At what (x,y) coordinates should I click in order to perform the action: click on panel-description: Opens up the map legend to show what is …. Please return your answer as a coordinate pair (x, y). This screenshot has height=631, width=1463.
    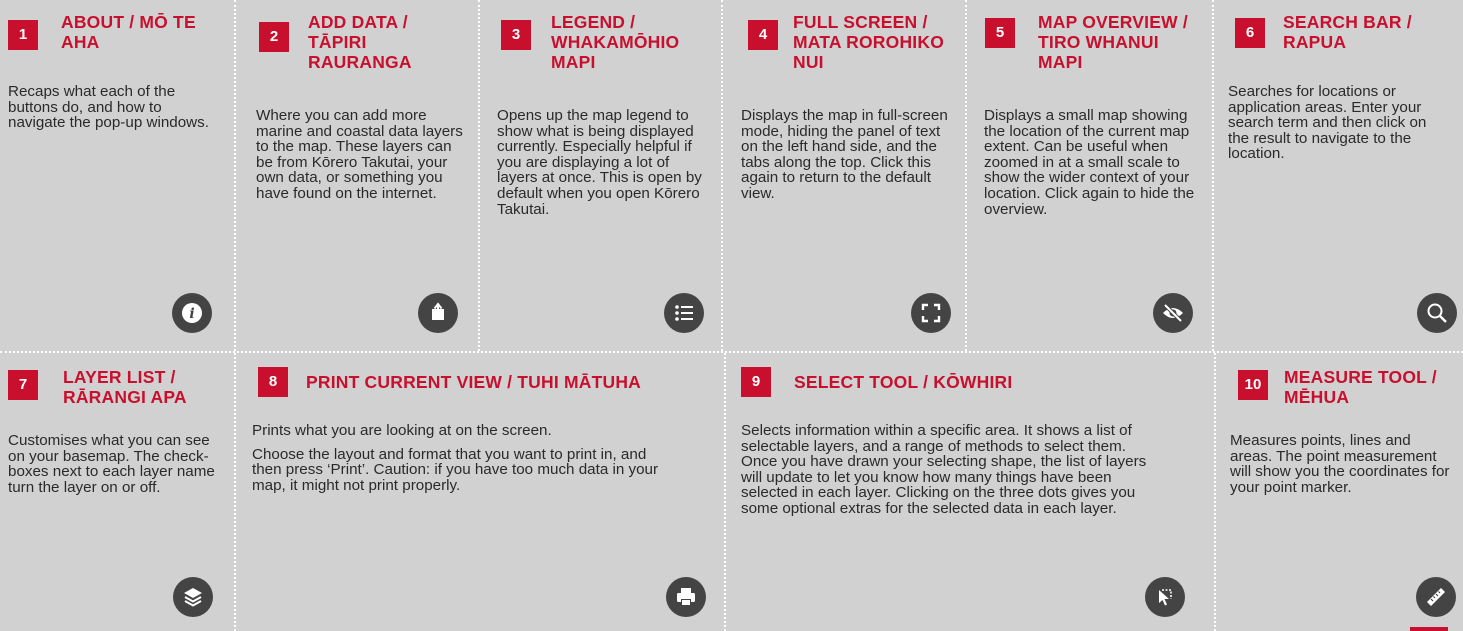
    Looking at the image, I should click on (605, 162).